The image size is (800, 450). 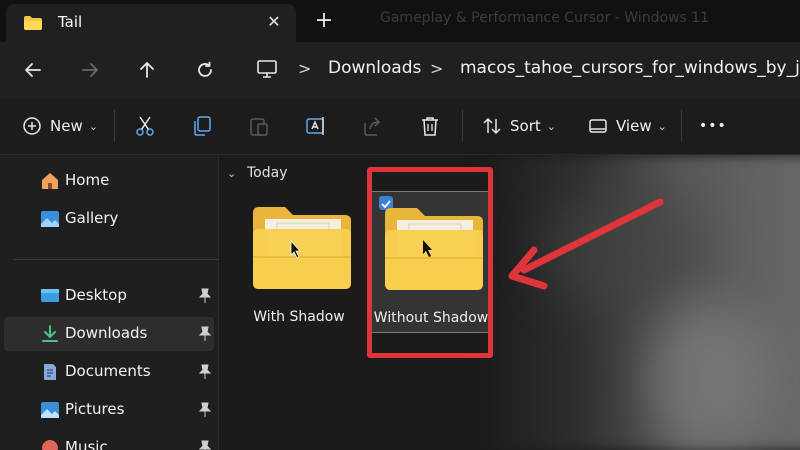 I want to click on cut-button, so click(x=145, y=126).